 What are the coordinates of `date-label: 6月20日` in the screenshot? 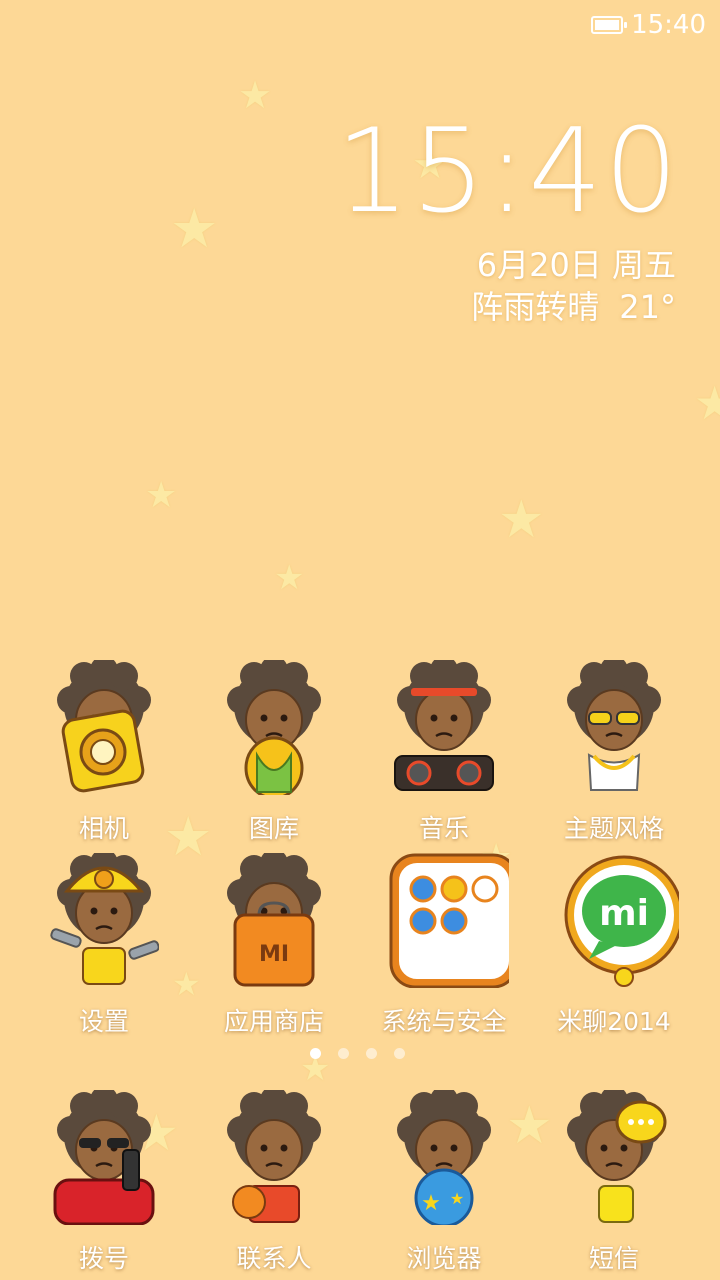 It's located at (539, 265).